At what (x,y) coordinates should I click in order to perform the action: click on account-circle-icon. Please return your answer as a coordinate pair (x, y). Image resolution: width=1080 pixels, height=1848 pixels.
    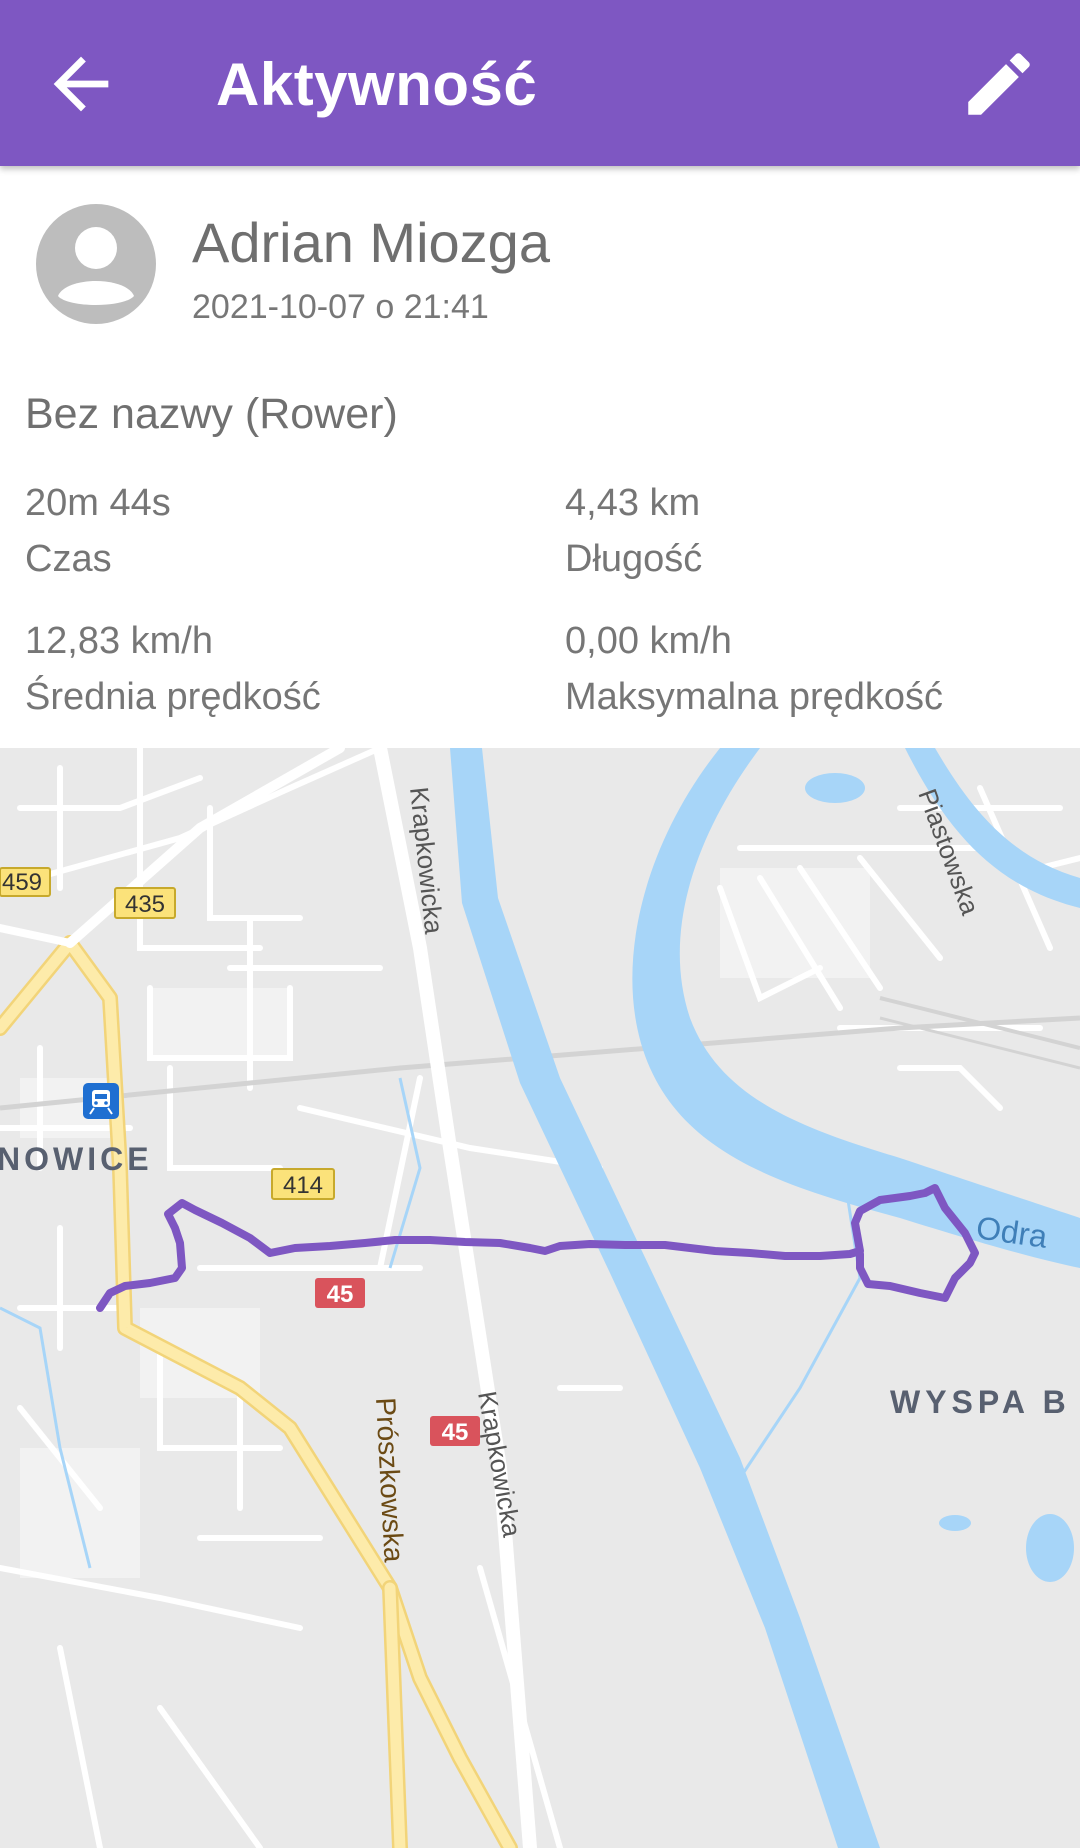
    Looking at the image, I should click on (96, 264).